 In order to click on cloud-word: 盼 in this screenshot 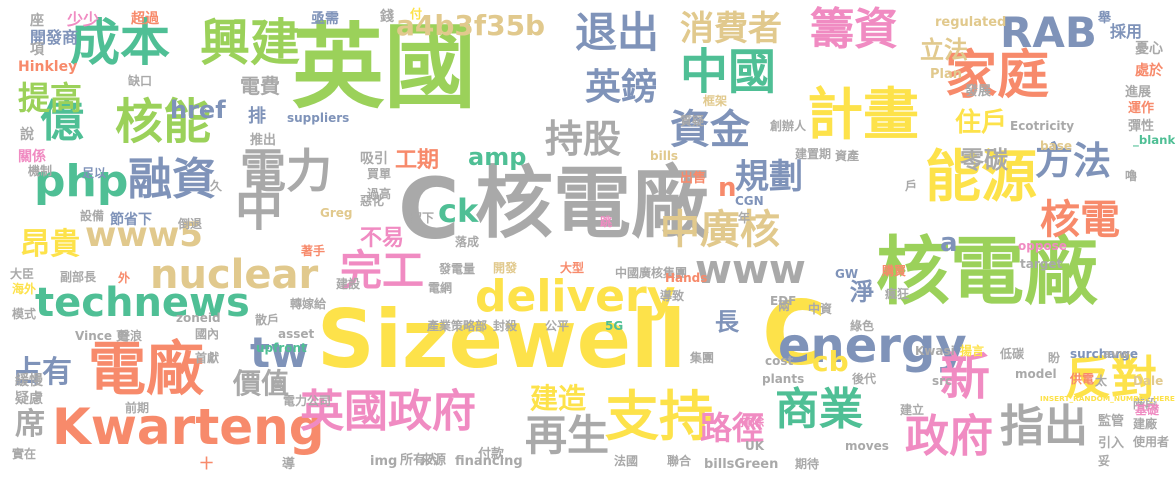, I will do `click(1054, 358)`.